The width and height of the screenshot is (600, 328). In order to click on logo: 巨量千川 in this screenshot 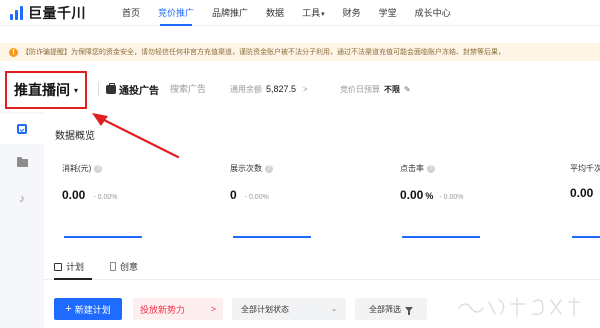, I will do `click(56, 13)`.